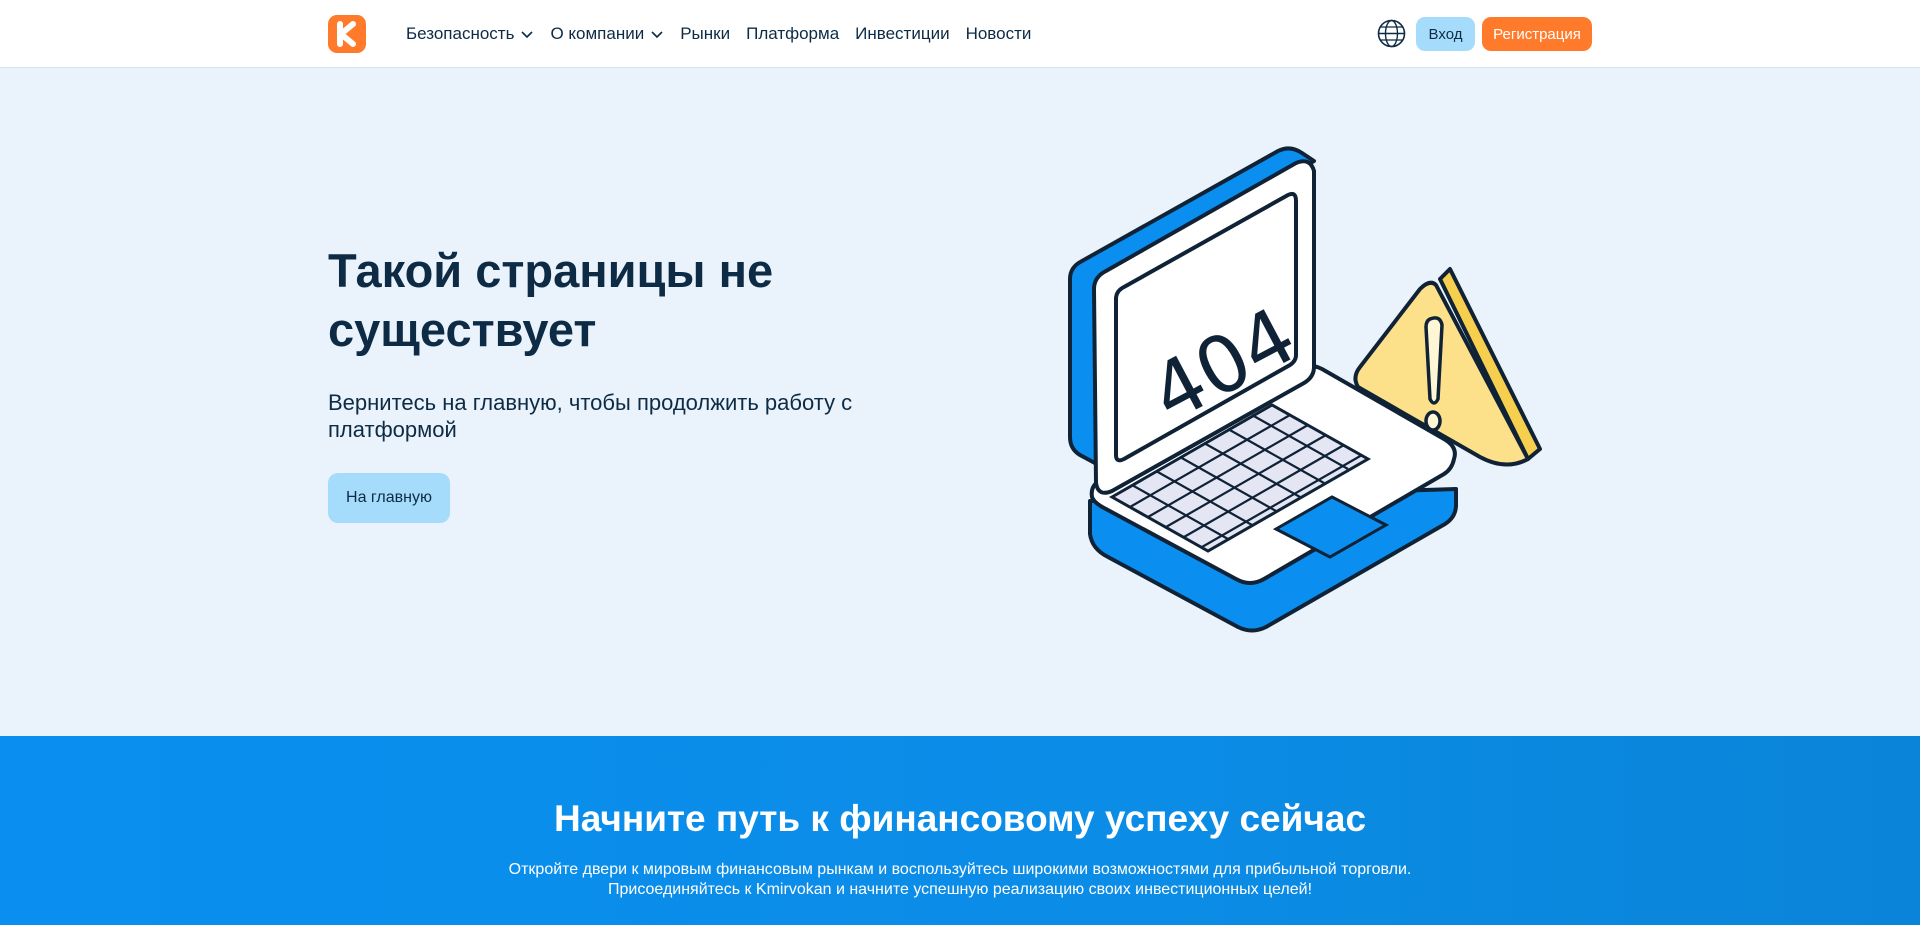 Image resolution: width=1920 pixels, height=925 pixels. I want to click on nav-item-label: Новости, so click(998, 33).